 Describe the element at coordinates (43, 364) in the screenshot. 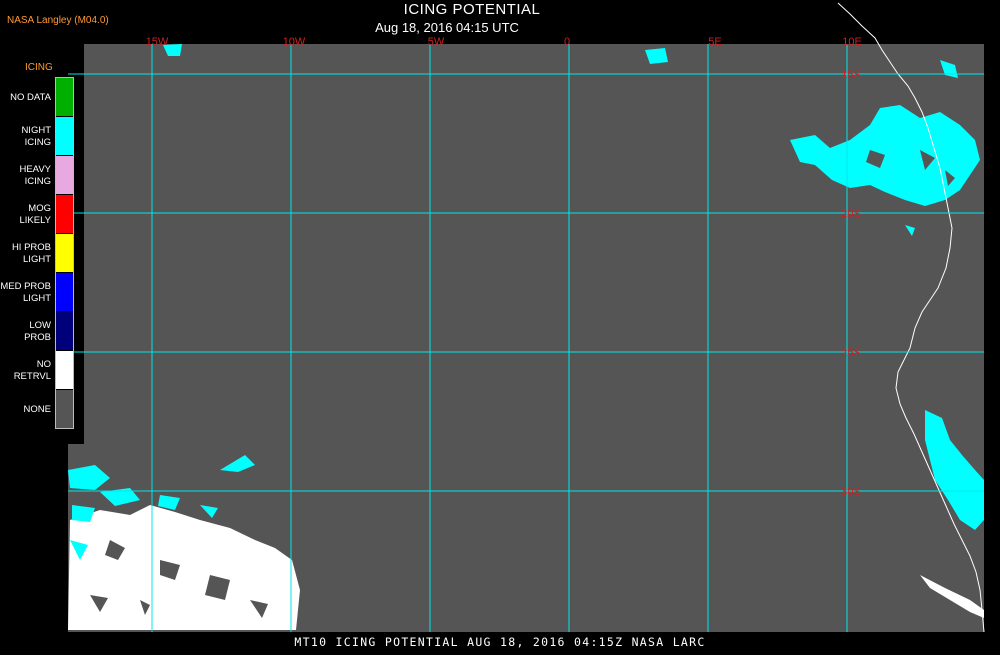

I see `legend-label-line: NO` at that location.